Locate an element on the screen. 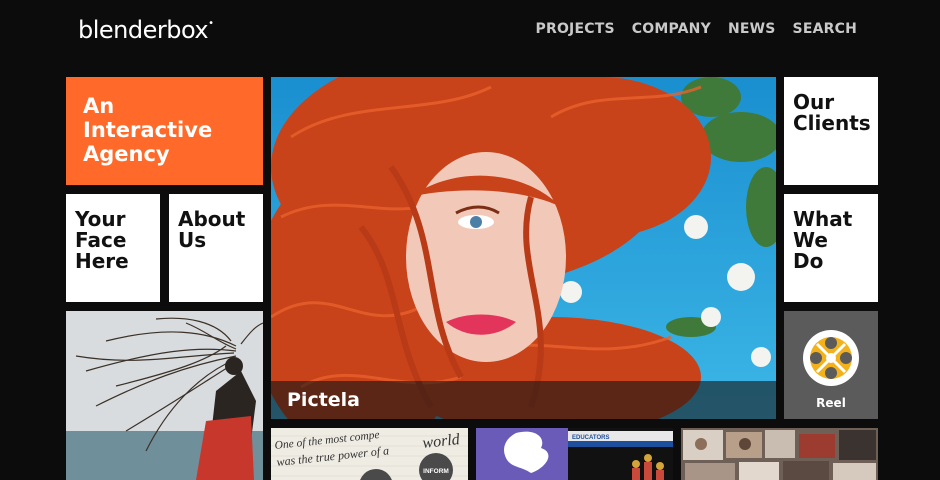 The height and width of the screenshot is (480, 940). reel-label: Reel is located at coordinates (831, 403).